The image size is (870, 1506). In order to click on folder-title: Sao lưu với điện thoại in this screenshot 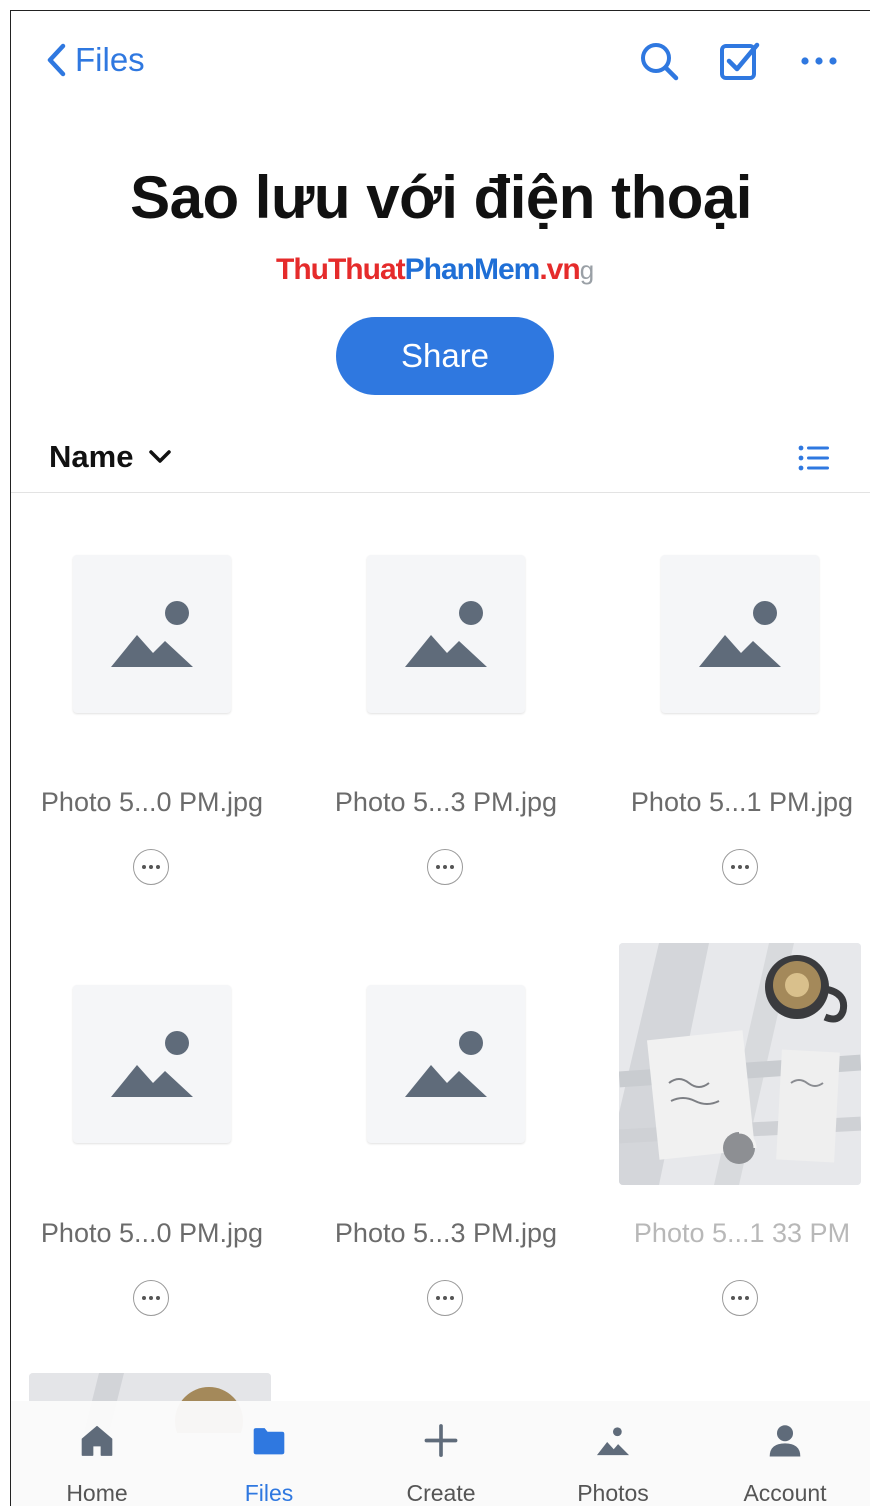, I will do `click(441, 197)`.